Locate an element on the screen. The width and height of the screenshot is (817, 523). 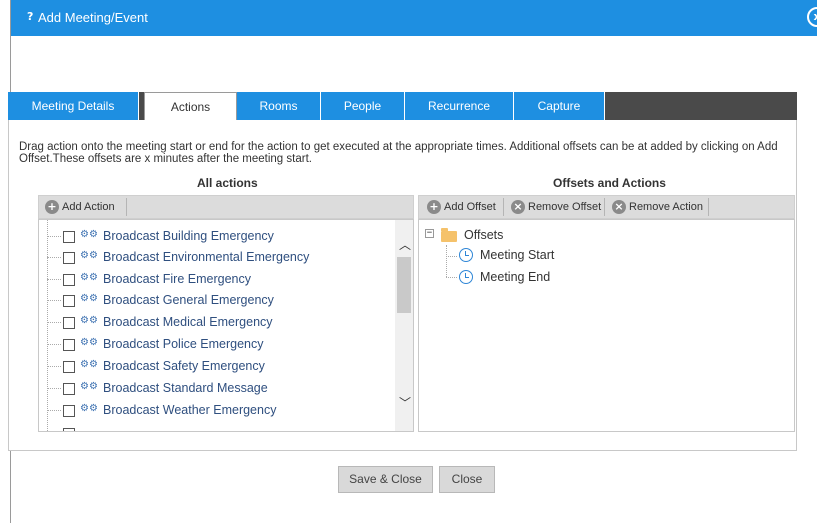
list-item: ⚙⚙ Broadcast Standard Message is located at coordinates (214, 389).